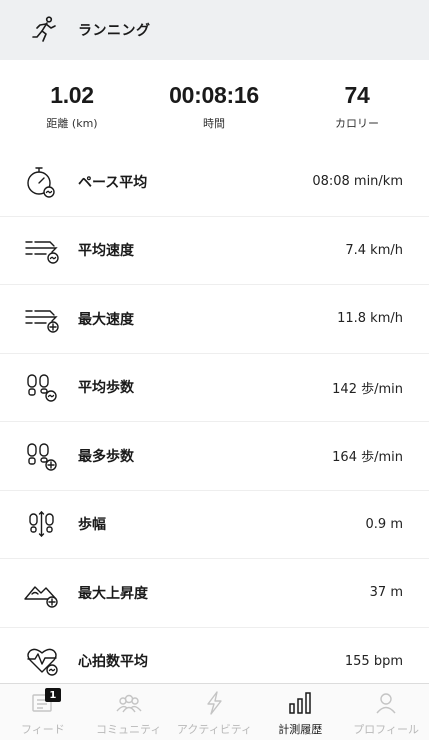 This screenshot has height=740, width=429. What do you see at coordinates (214, 729) in the screenshot?
I see `tab-label: アクティビティ` at bounding box center [214, 729].